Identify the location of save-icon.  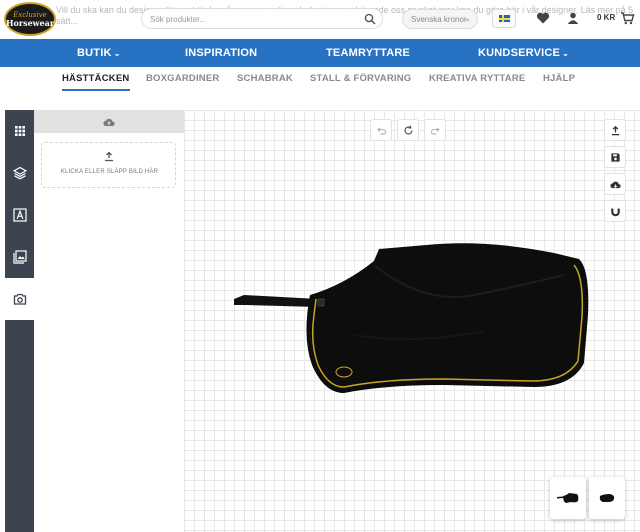
(615, 157).